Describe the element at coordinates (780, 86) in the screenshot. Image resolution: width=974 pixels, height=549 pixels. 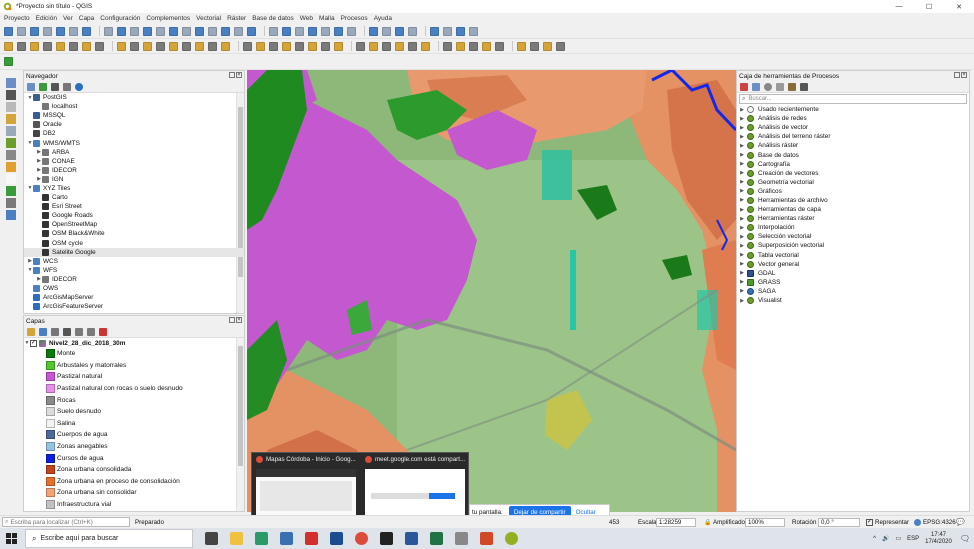
I see `results-viewer-icon` at that location.